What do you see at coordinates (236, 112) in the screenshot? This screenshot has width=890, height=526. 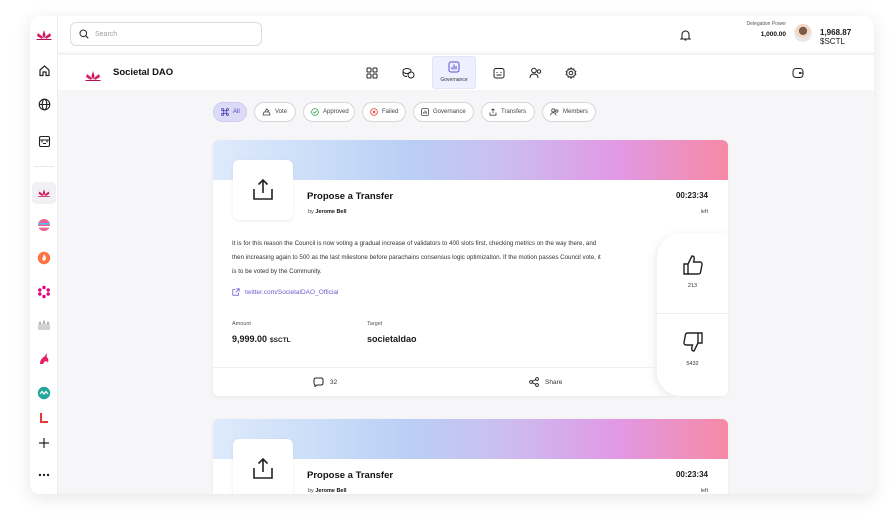 I see `filter-all-label: All` at bounding box center [236, 112].